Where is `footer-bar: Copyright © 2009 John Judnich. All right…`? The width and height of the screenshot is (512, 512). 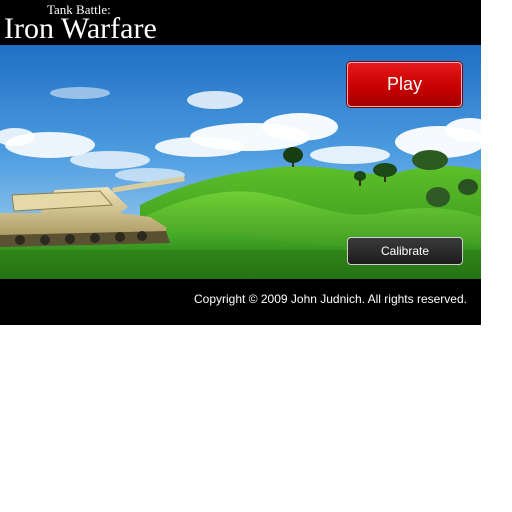
footer-bar: Copyright © 2009 John Judnich. All right… is located at coordinates (240, 302).